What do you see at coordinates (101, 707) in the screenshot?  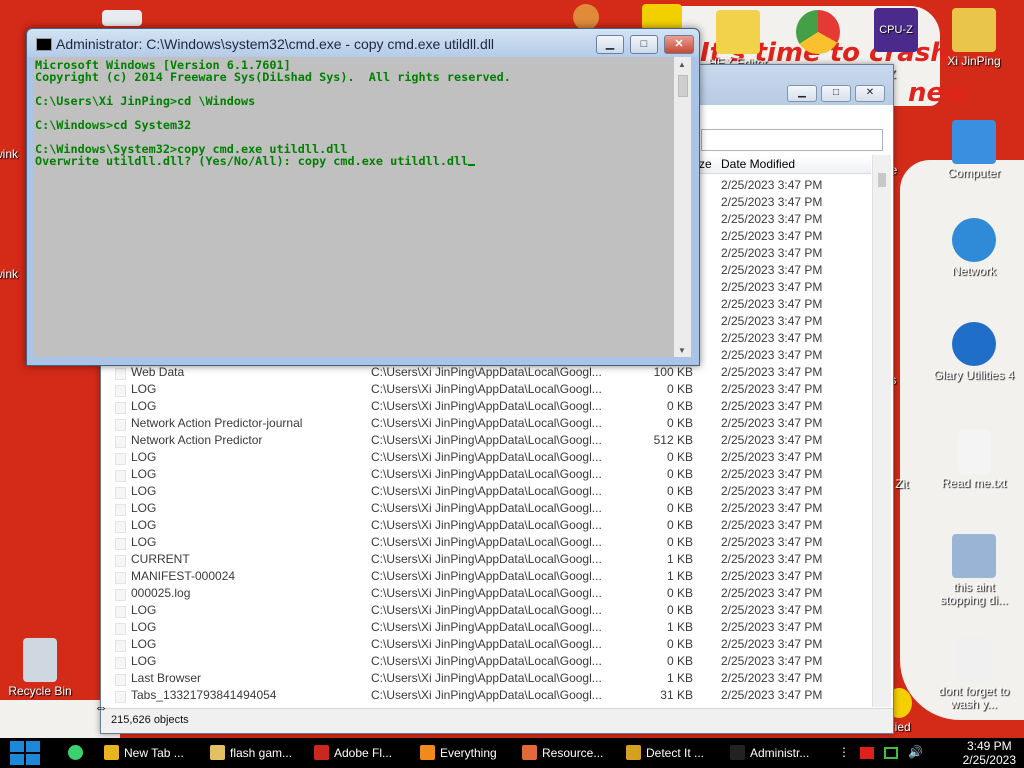 I see `resize-cursor-icon: ⇔` at bounding box center [101, 707].